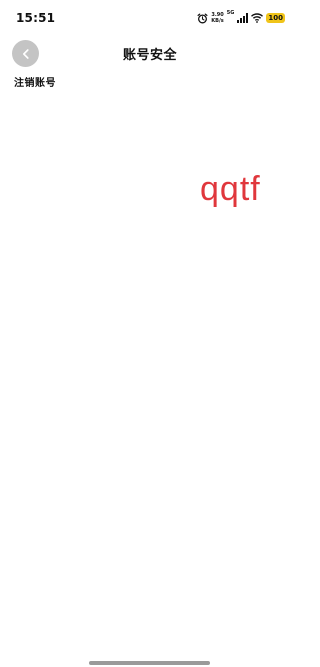 This screenshot has height=667, width=320. Describe the element at coordinates (217, 21) in the screenshot. I see `network-speed-unit: KB/s` at that location.